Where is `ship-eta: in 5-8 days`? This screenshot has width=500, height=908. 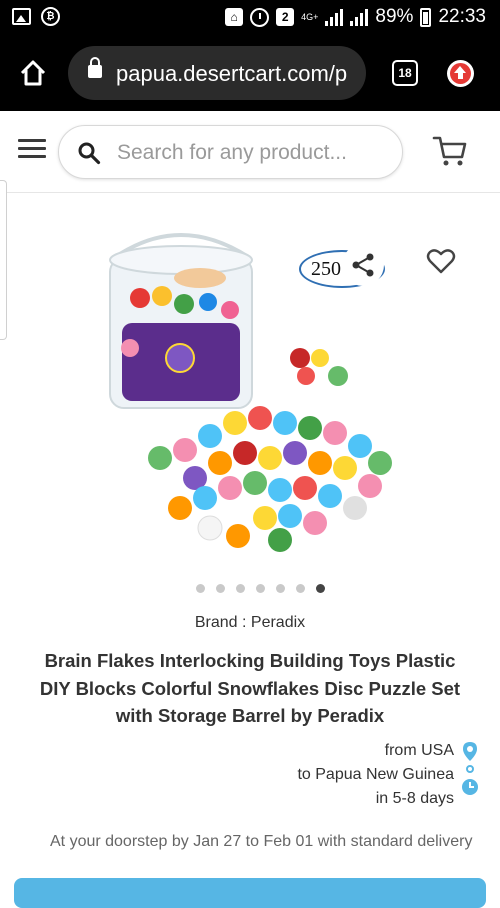 ship-eta: in 5-8 days is located at coordinates (414, 798).